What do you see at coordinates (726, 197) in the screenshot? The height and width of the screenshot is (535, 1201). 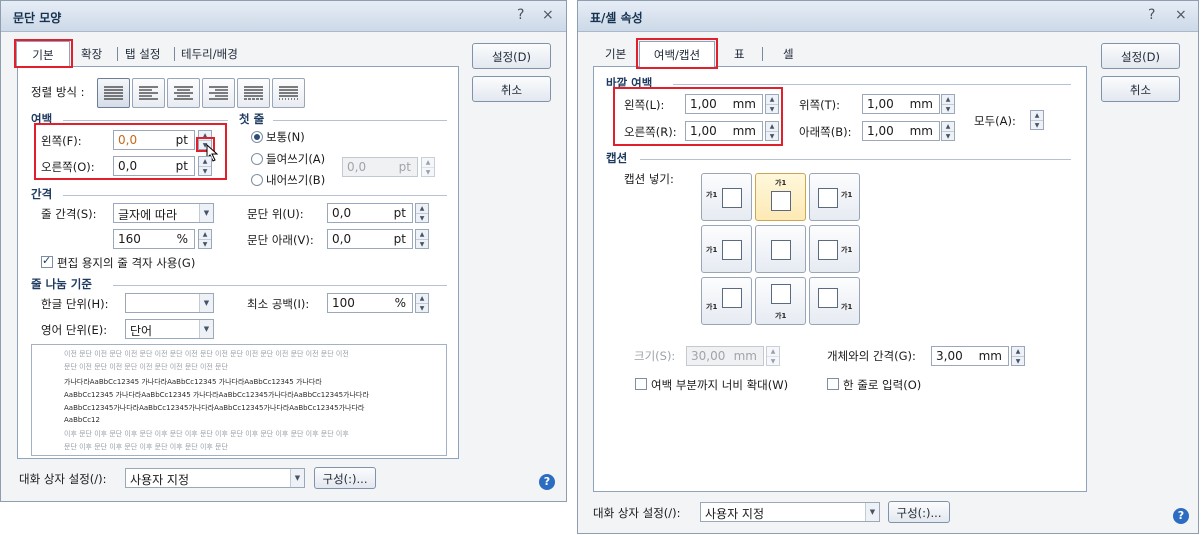 I see `caption-top-left-button: 가1` at bounding box center [726, 197].